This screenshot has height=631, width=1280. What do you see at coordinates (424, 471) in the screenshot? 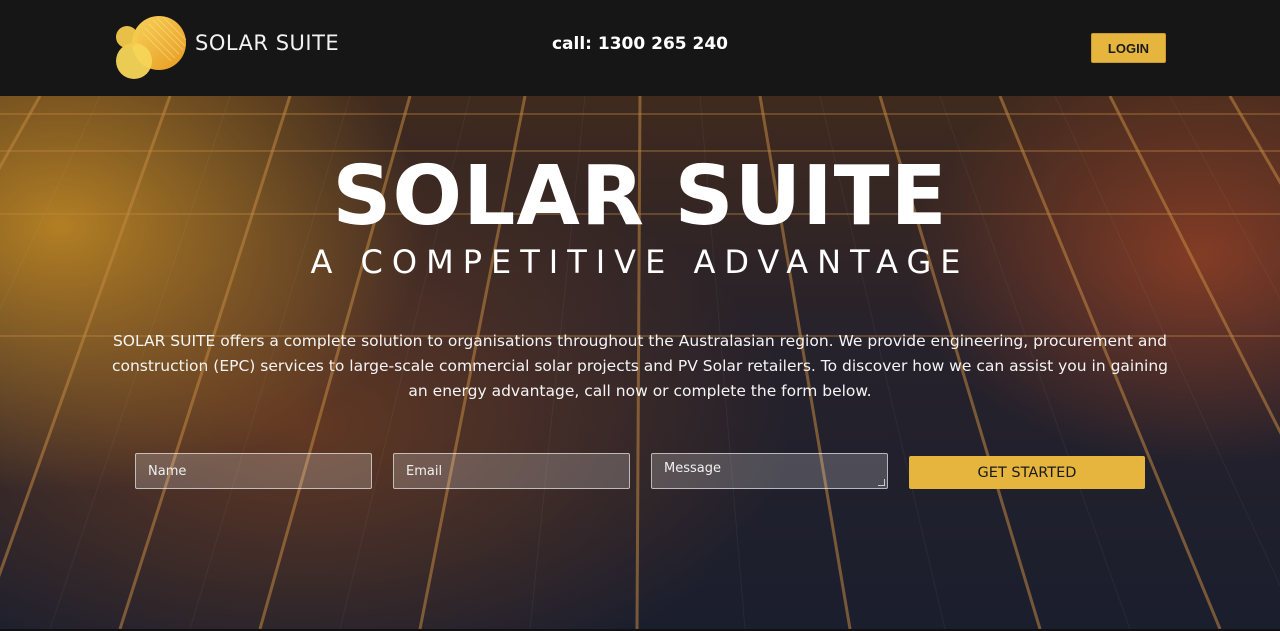
I see `email-placeholder: Email` at bounding box center [424, 471].